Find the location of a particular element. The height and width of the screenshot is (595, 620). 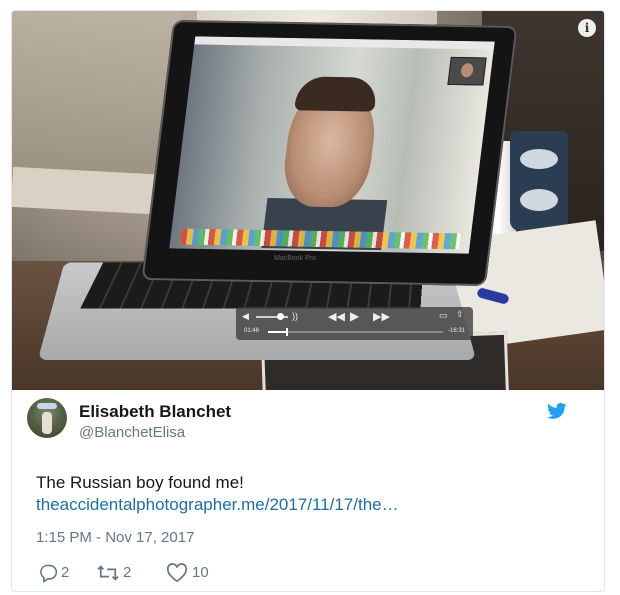

tweet-text-body: The Russian boy found me! is located at coordinates (140, 482).